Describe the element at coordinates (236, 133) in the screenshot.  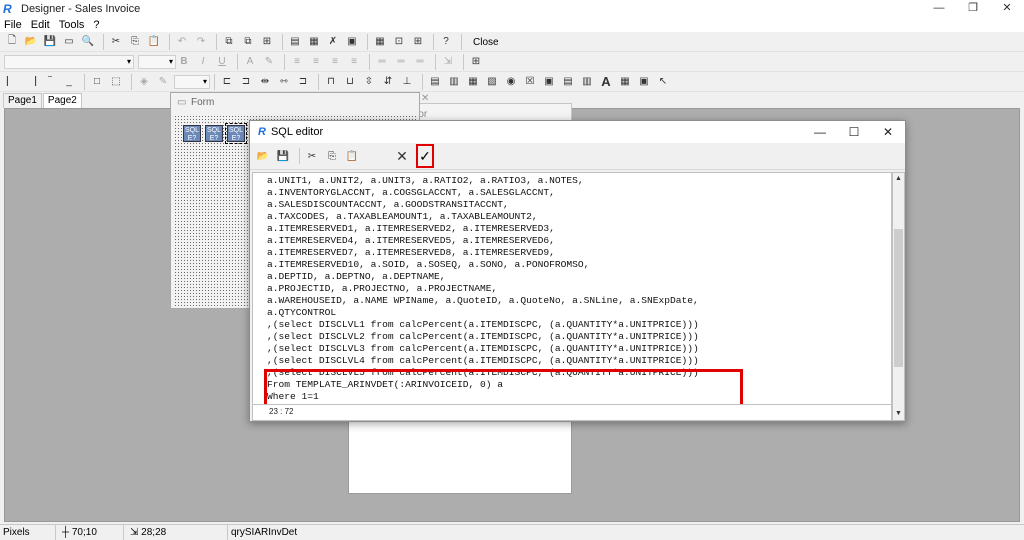
I see `query-component-selected: SQL E?` at that location.